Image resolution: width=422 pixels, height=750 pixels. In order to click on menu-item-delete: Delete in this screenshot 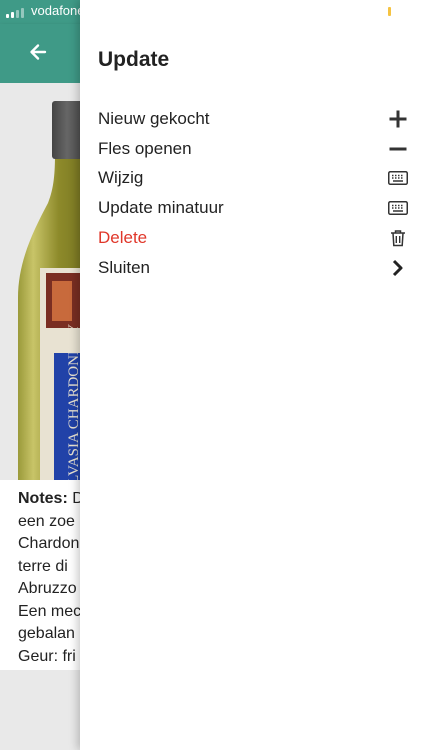, I will do `click(251, 238)`.